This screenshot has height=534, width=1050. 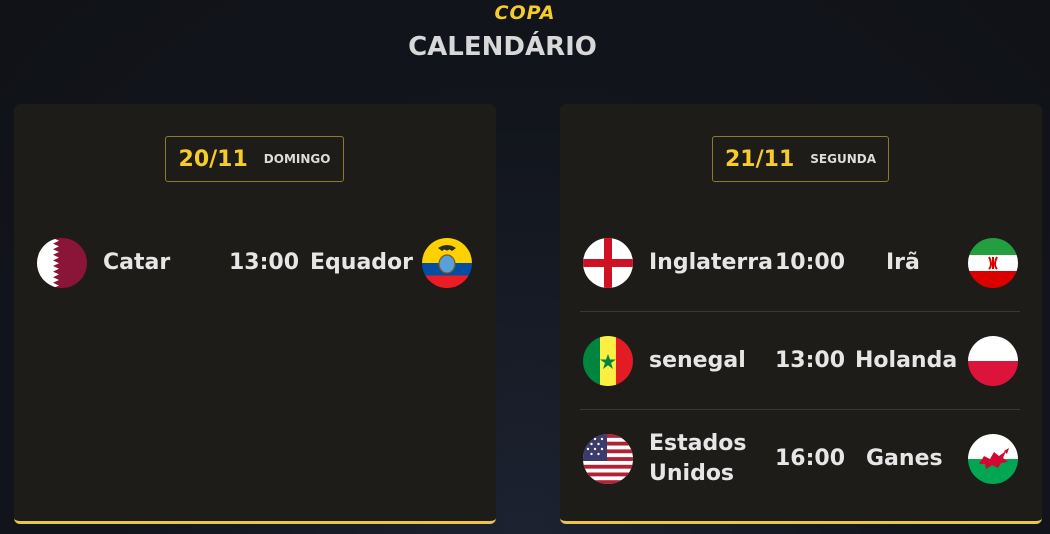 What do you see at coordinates (254, 159) in the screenshot?
I see `date-badge: 20/11 DOMINGO` at bounding box center [254, 159].